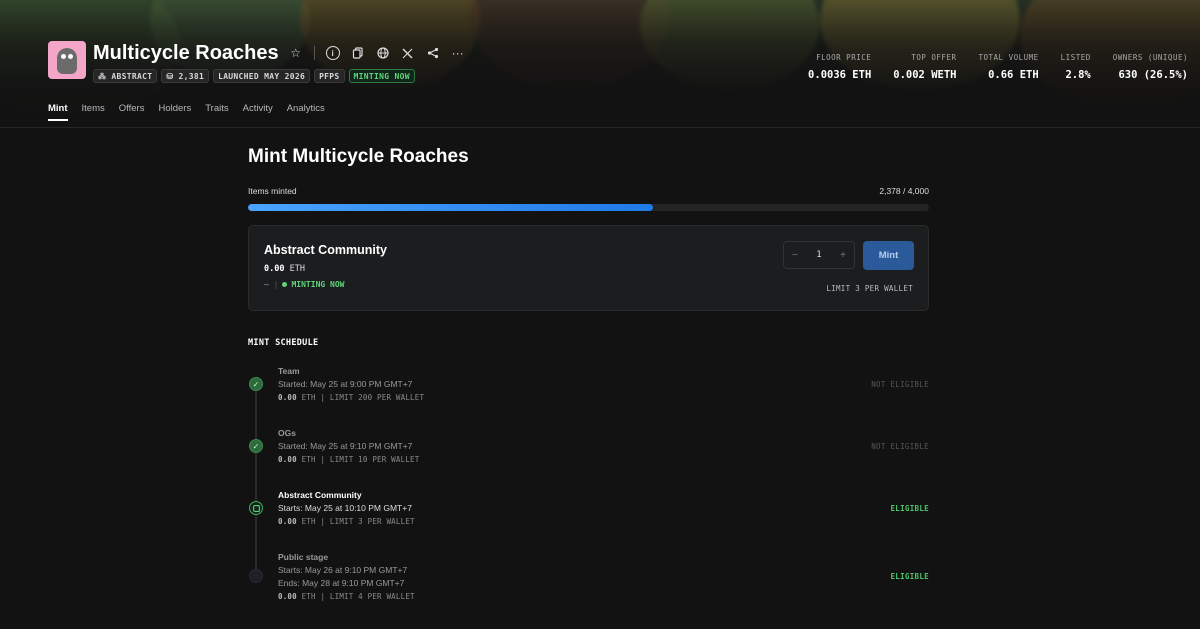  What do you see at coordinates (358, 156) in the screenshot?
I see `mint-title: Mint Multicycle Roaches` at bounding box center [358, 156].